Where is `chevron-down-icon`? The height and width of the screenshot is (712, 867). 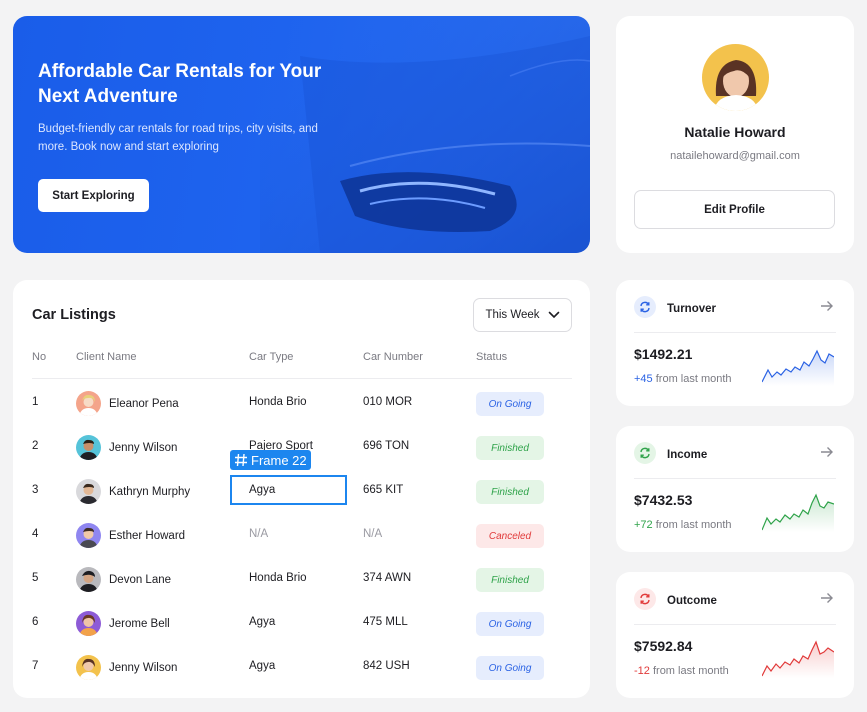
chevron-down-icon is located at coordinates (553, 315).